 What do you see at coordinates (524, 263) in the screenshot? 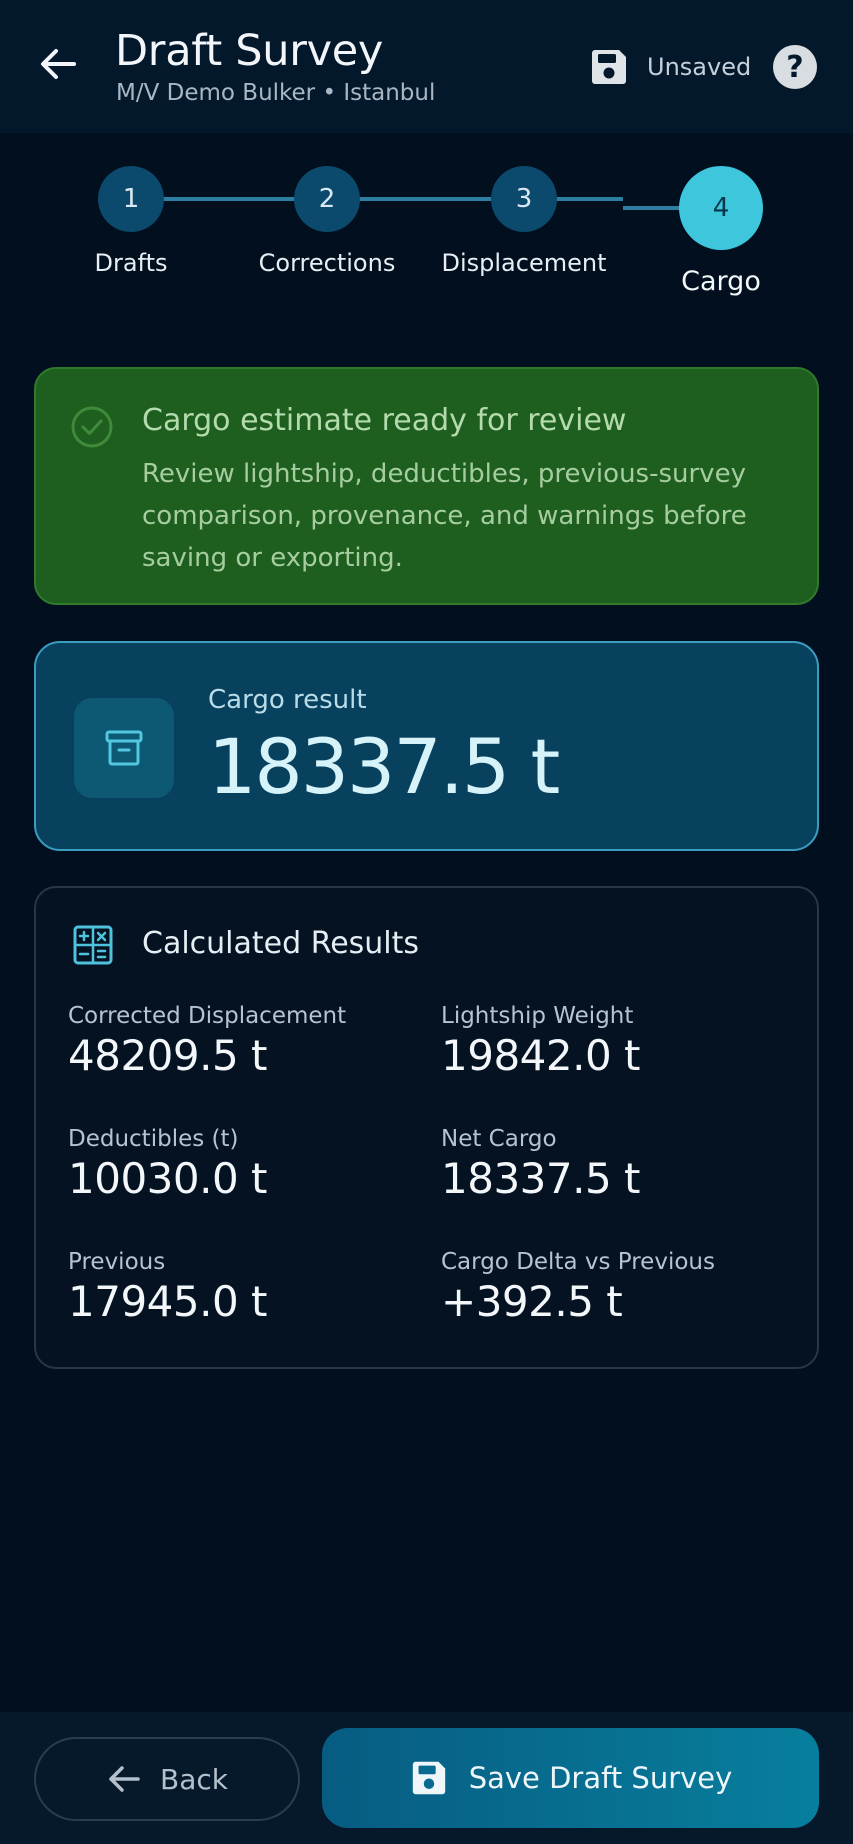
I see `step-3-label: Displacement` at bounding box center [524, 263].